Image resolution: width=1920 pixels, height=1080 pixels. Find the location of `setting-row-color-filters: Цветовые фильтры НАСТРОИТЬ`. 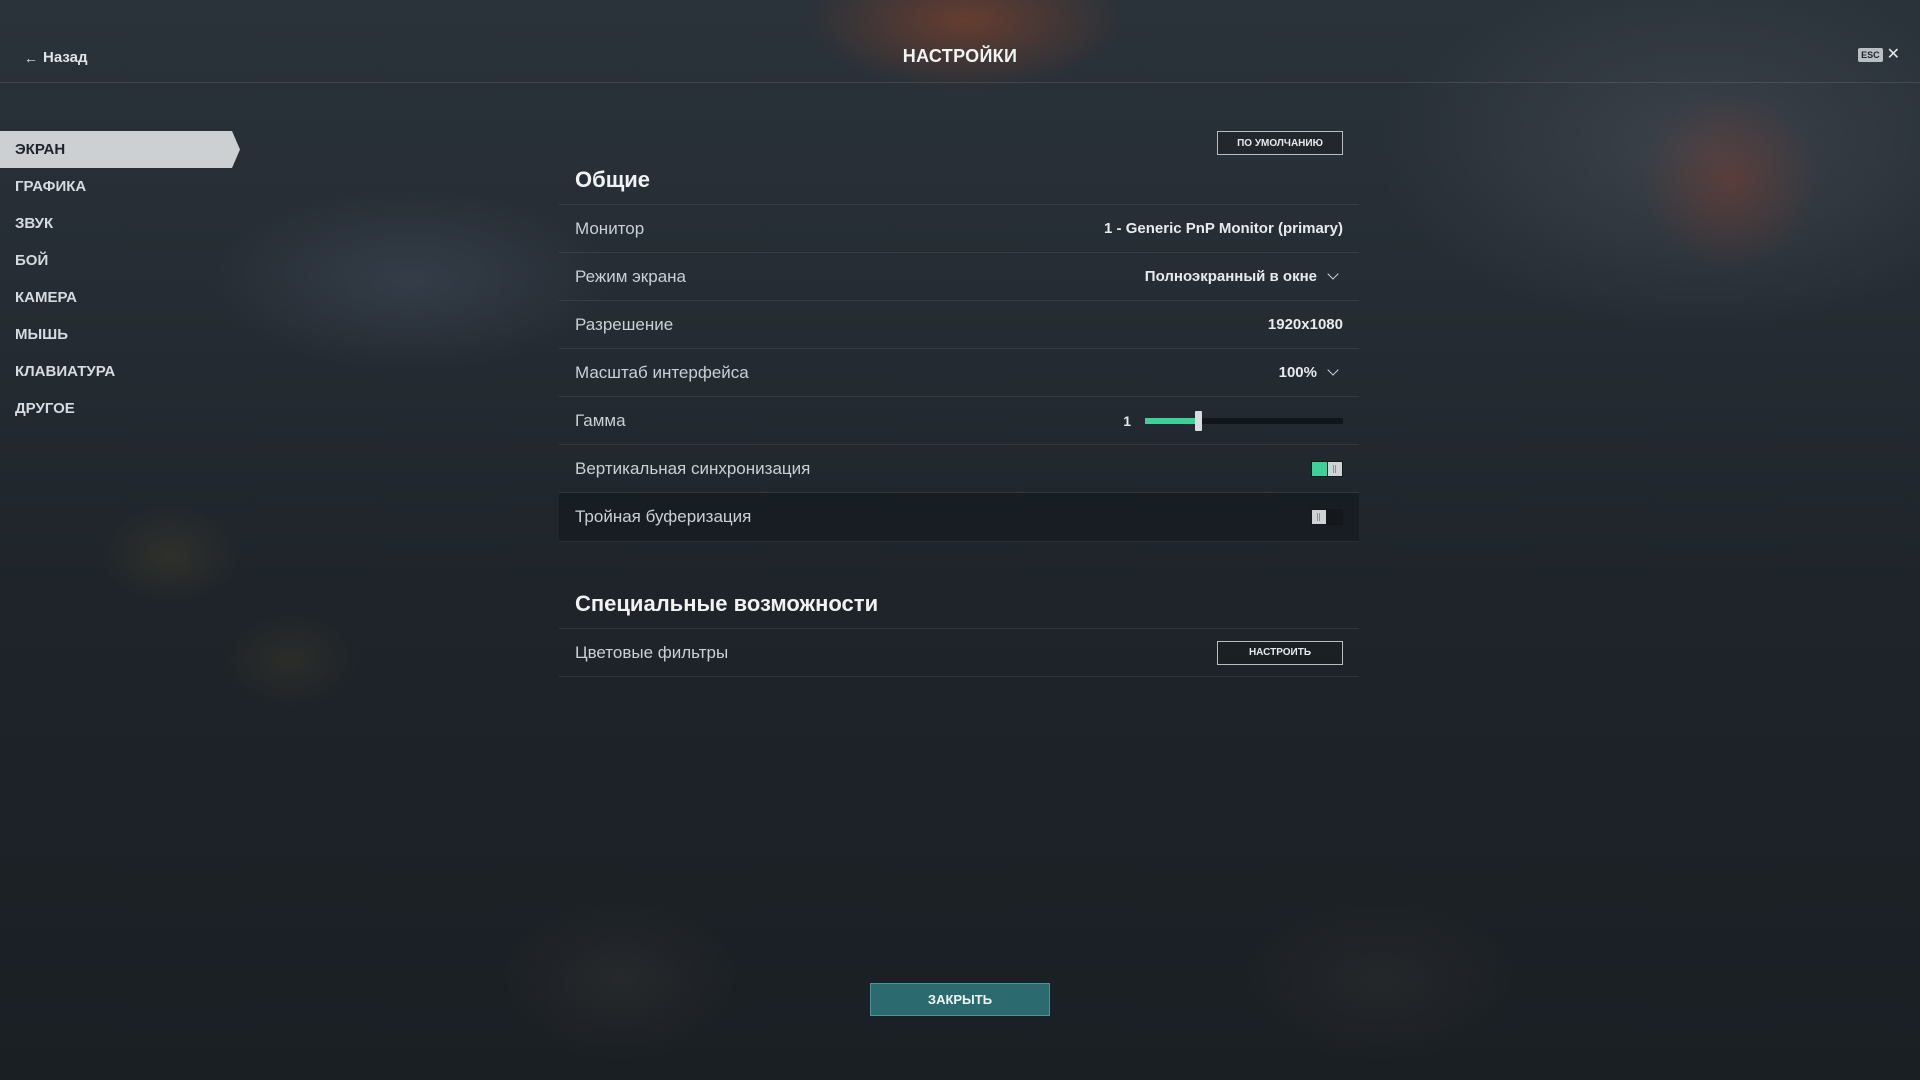

setting-row-color-filters: Цветовые фильтры НАСТРОИТЬ is located at coordinates (959, 653).